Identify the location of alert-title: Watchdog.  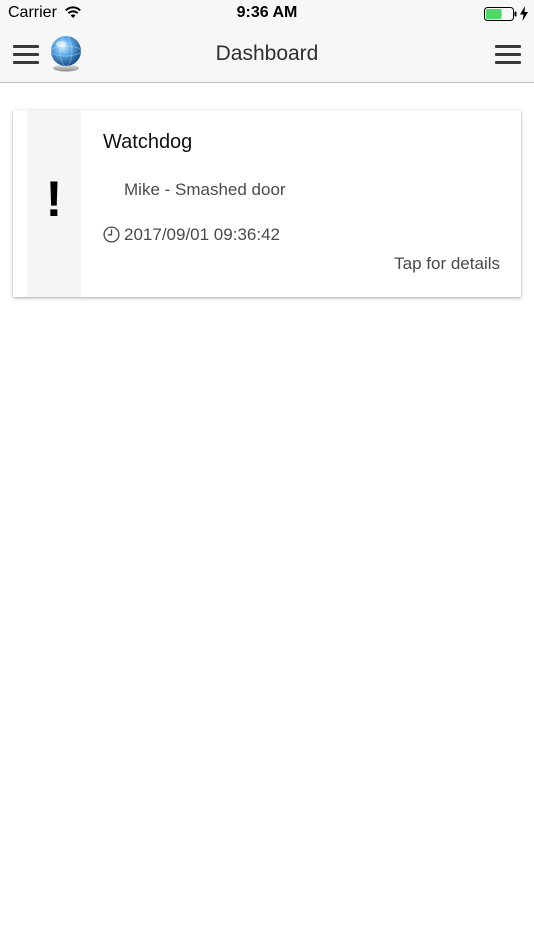
(148, 142).